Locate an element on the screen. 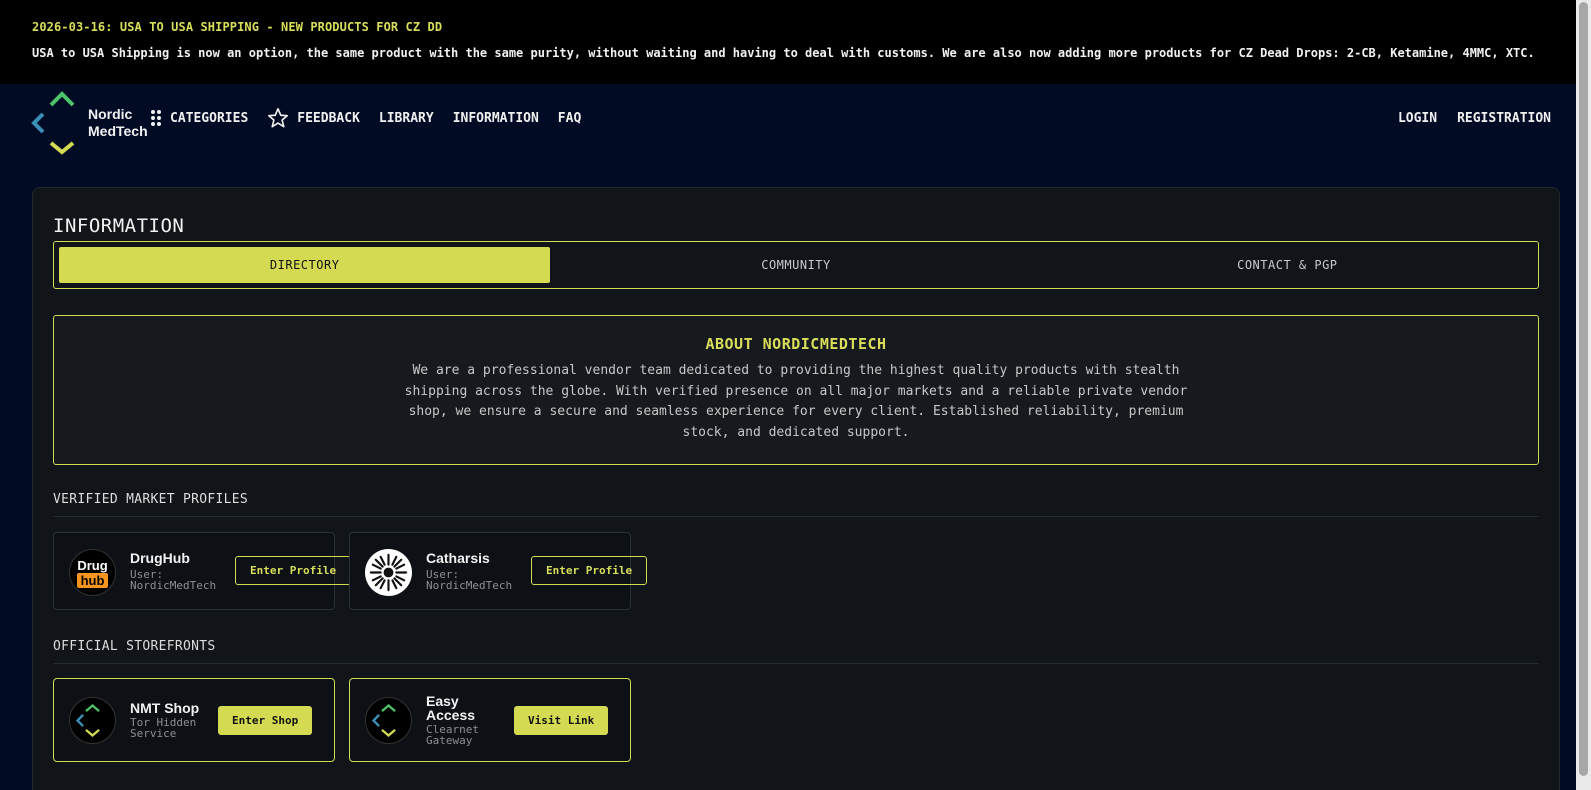  nav-categories-label: CATEGORIES is located at coordinates (209, 118).